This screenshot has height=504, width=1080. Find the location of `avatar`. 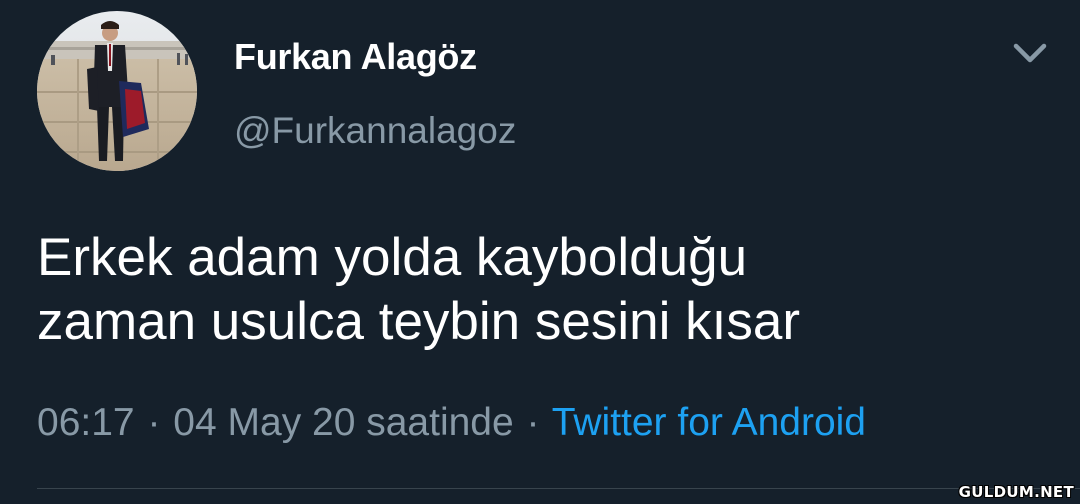

avatar is located at coordinates (117, 91).